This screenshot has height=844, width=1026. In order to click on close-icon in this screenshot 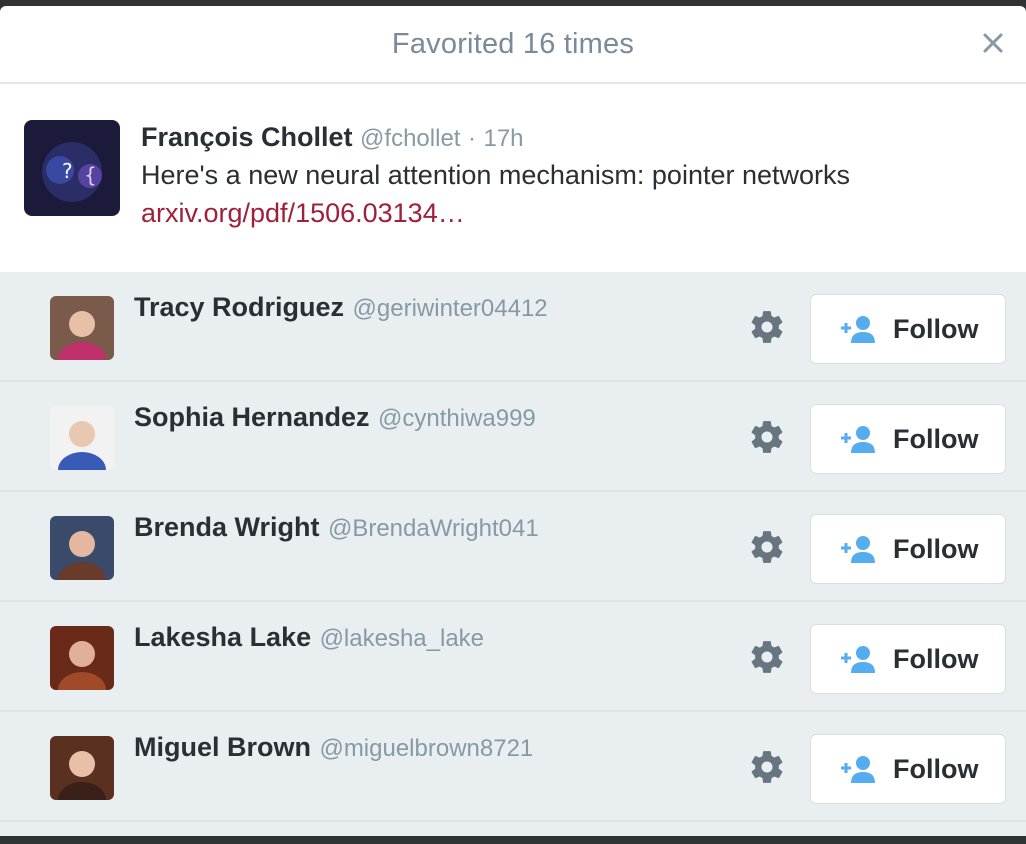, I will do `click(993, 43)`.